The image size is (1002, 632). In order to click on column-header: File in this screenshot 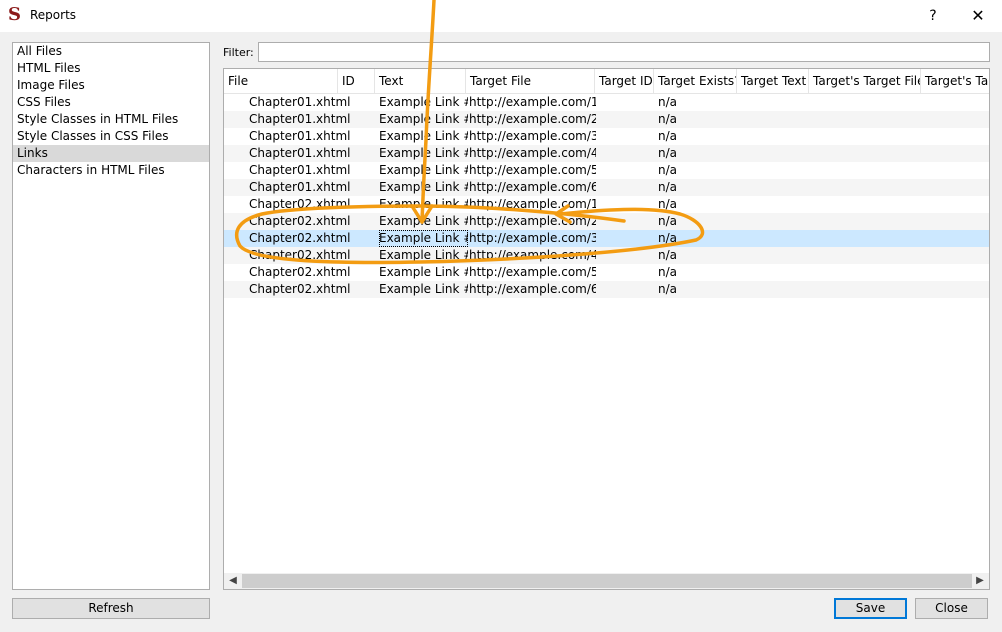, I will do `click(281, 81)`.